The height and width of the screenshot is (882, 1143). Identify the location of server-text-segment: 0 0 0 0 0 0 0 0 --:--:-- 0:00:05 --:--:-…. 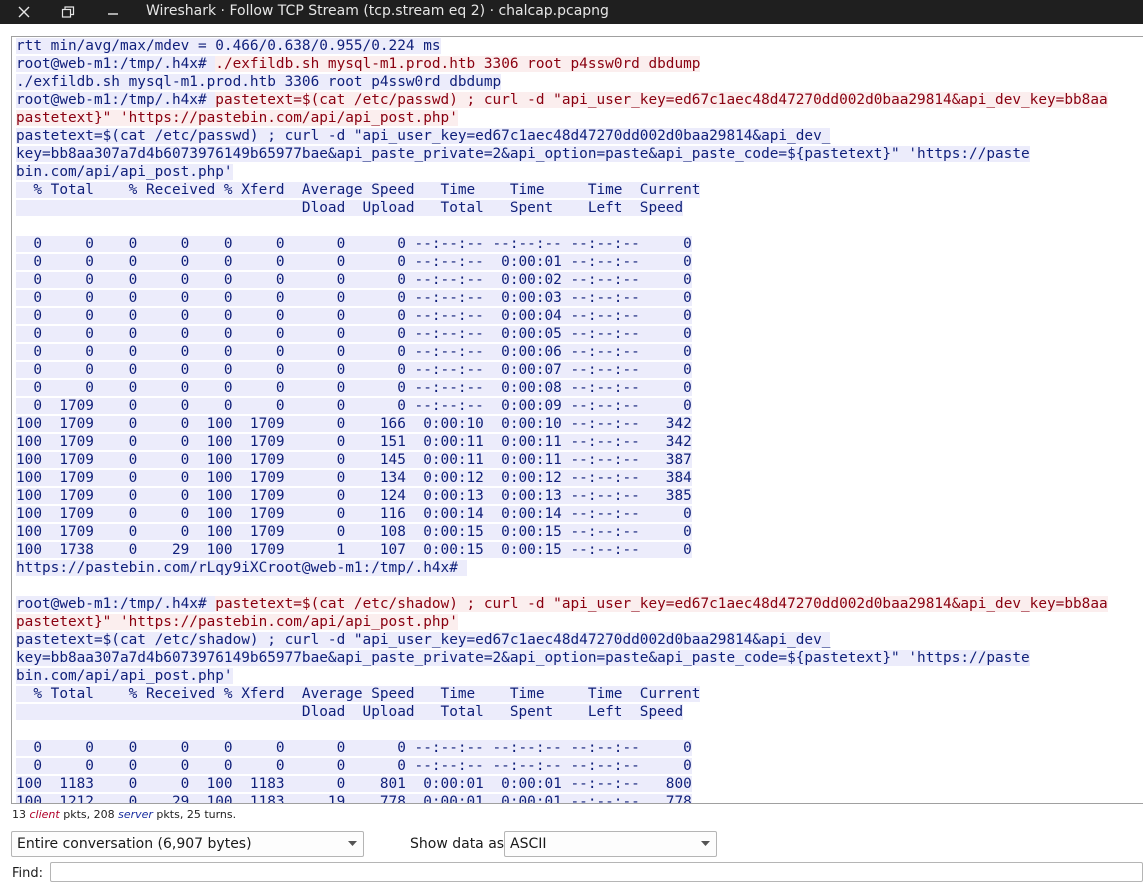
(354, 334).